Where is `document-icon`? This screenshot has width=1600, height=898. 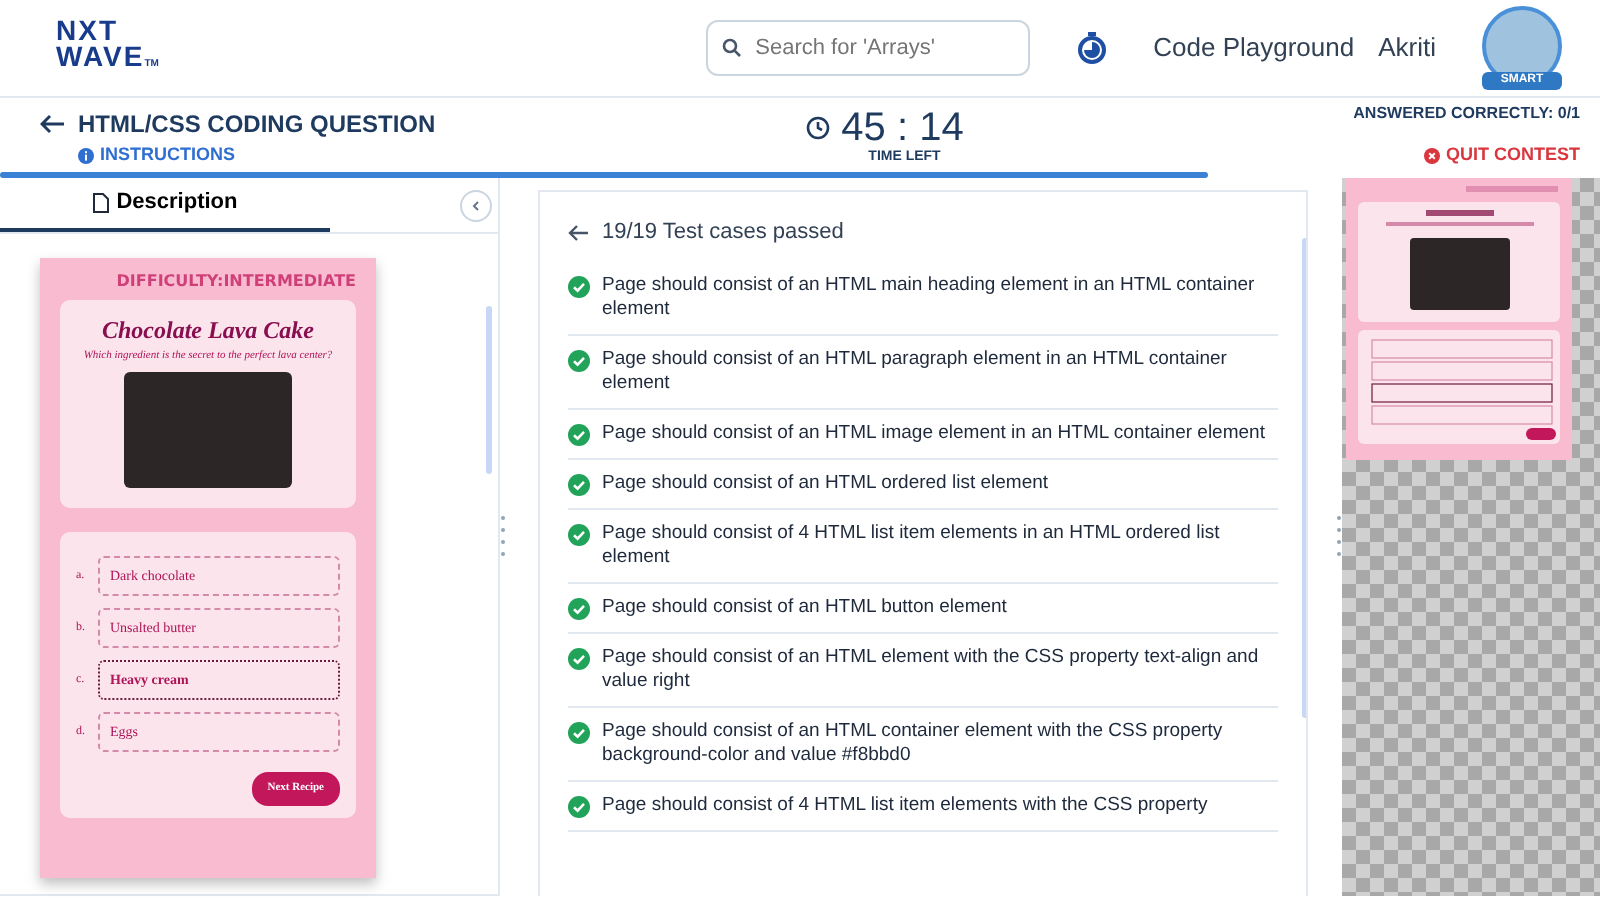
document-icon is located at coordinates (101, 203).